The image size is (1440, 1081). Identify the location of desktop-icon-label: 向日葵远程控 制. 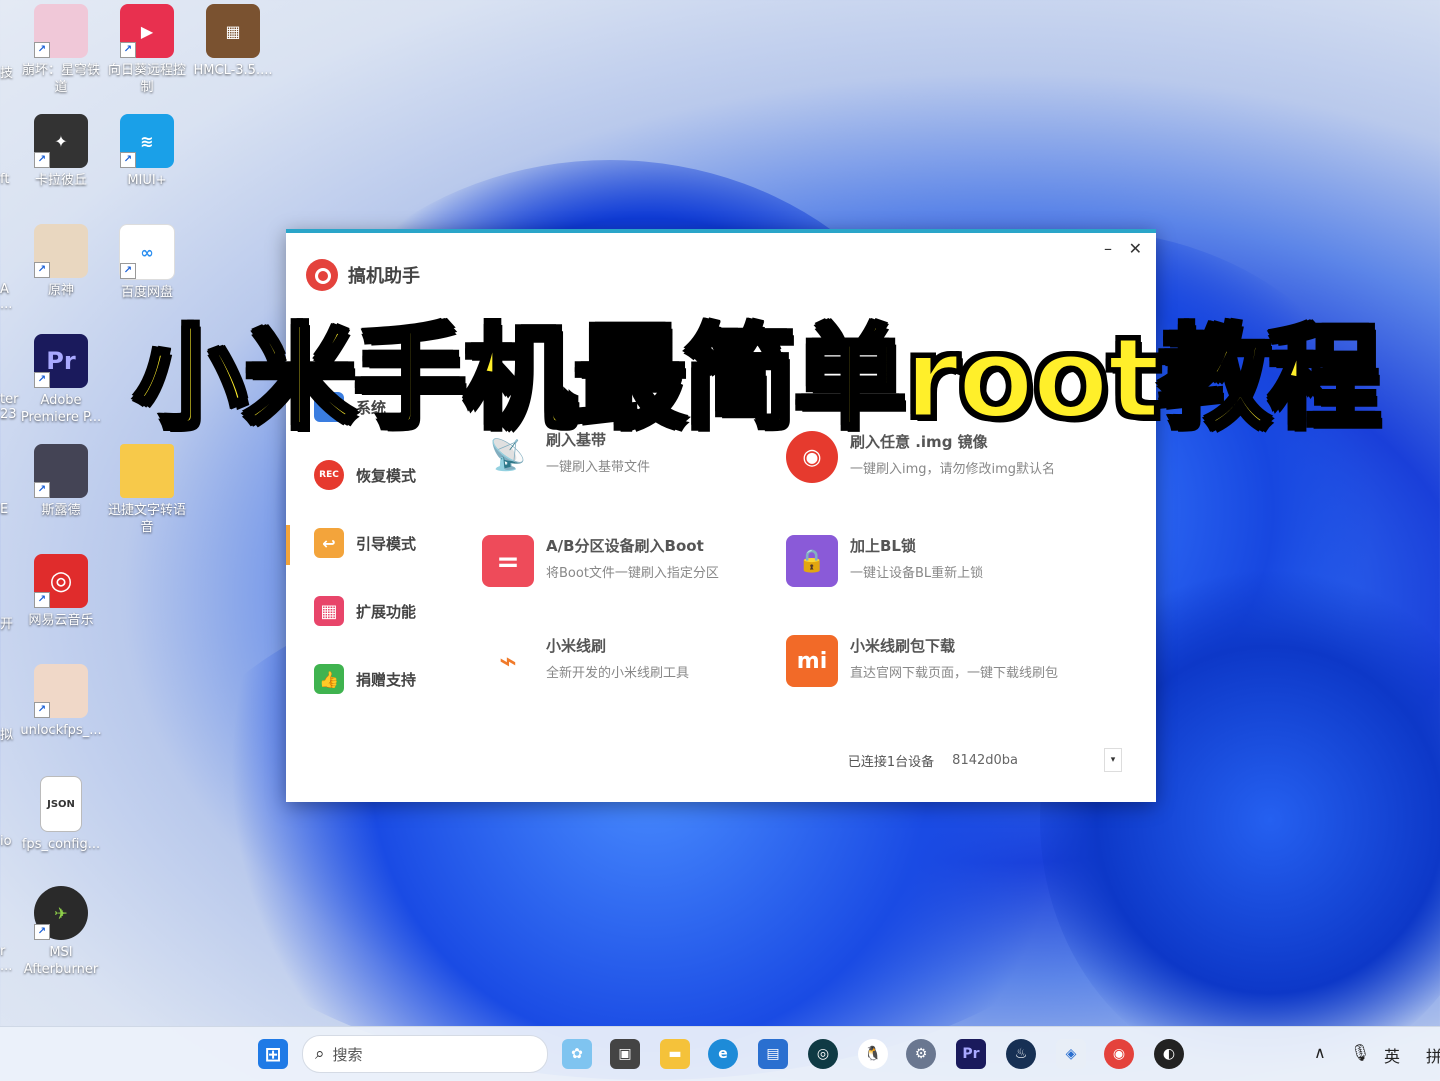
(146, 79).